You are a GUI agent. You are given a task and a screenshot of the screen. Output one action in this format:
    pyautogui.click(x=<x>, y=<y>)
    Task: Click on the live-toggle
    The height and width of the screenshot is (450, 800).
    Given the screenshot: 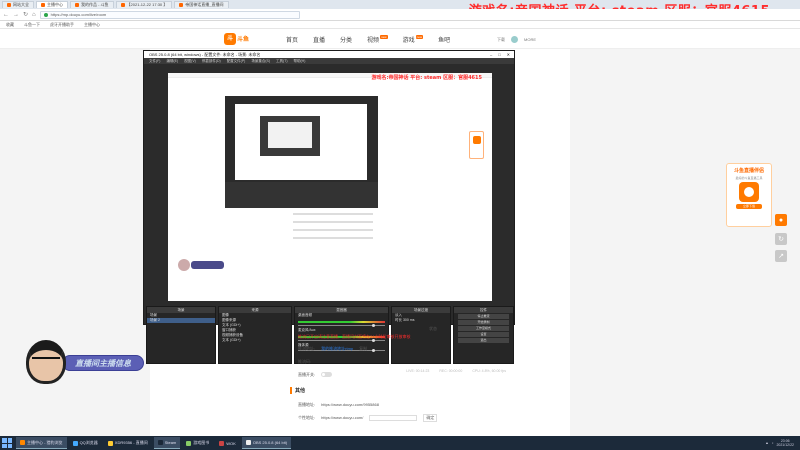 What is the action you would take?
    pyautogui.click(x=327, y=374)
    